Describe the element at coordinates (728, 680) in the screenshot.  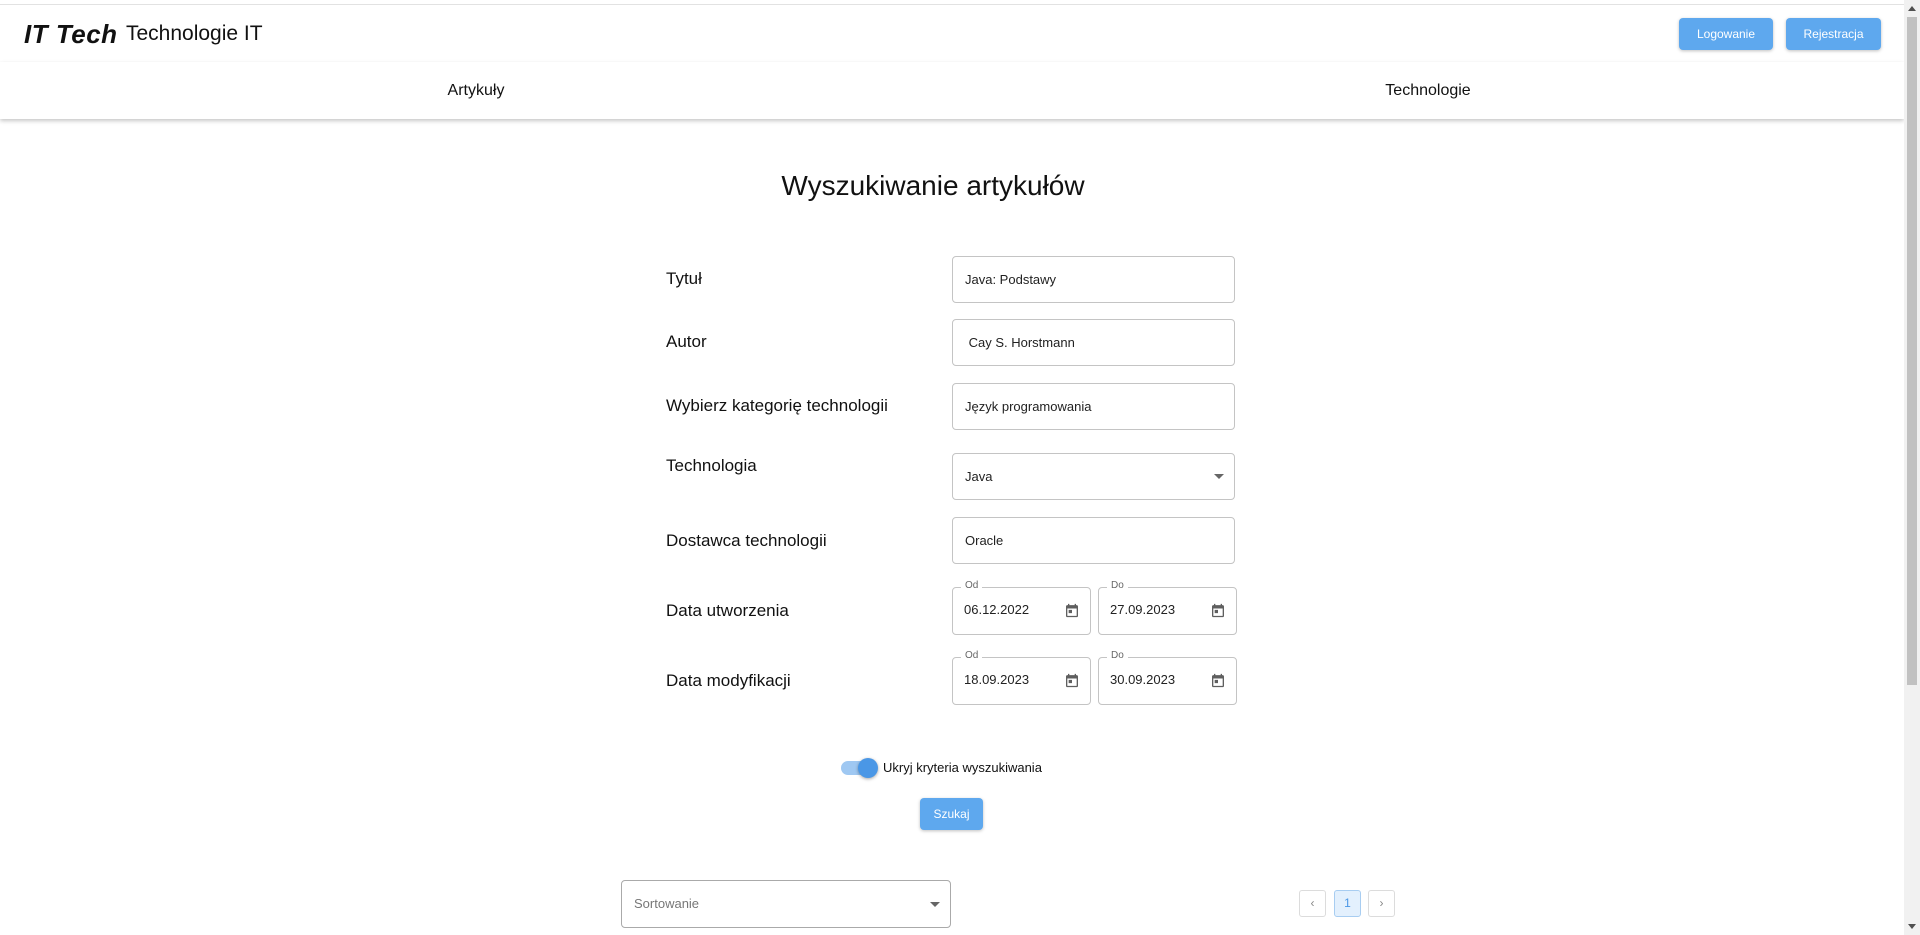
I see `modified-date-label: Data modyfikacji` at that location.